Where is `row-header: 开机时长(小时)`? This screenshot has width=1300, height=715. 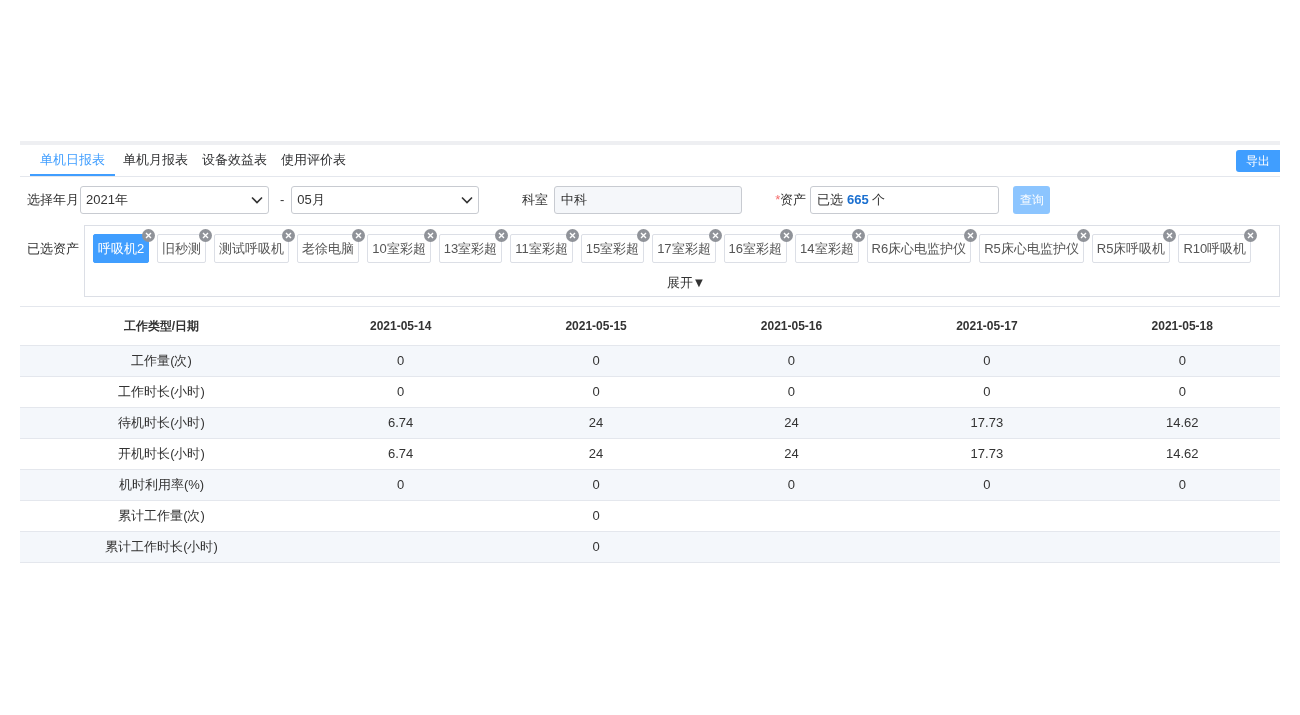
row-header: 开机时长(小时) is located at coordinates (161, 453).